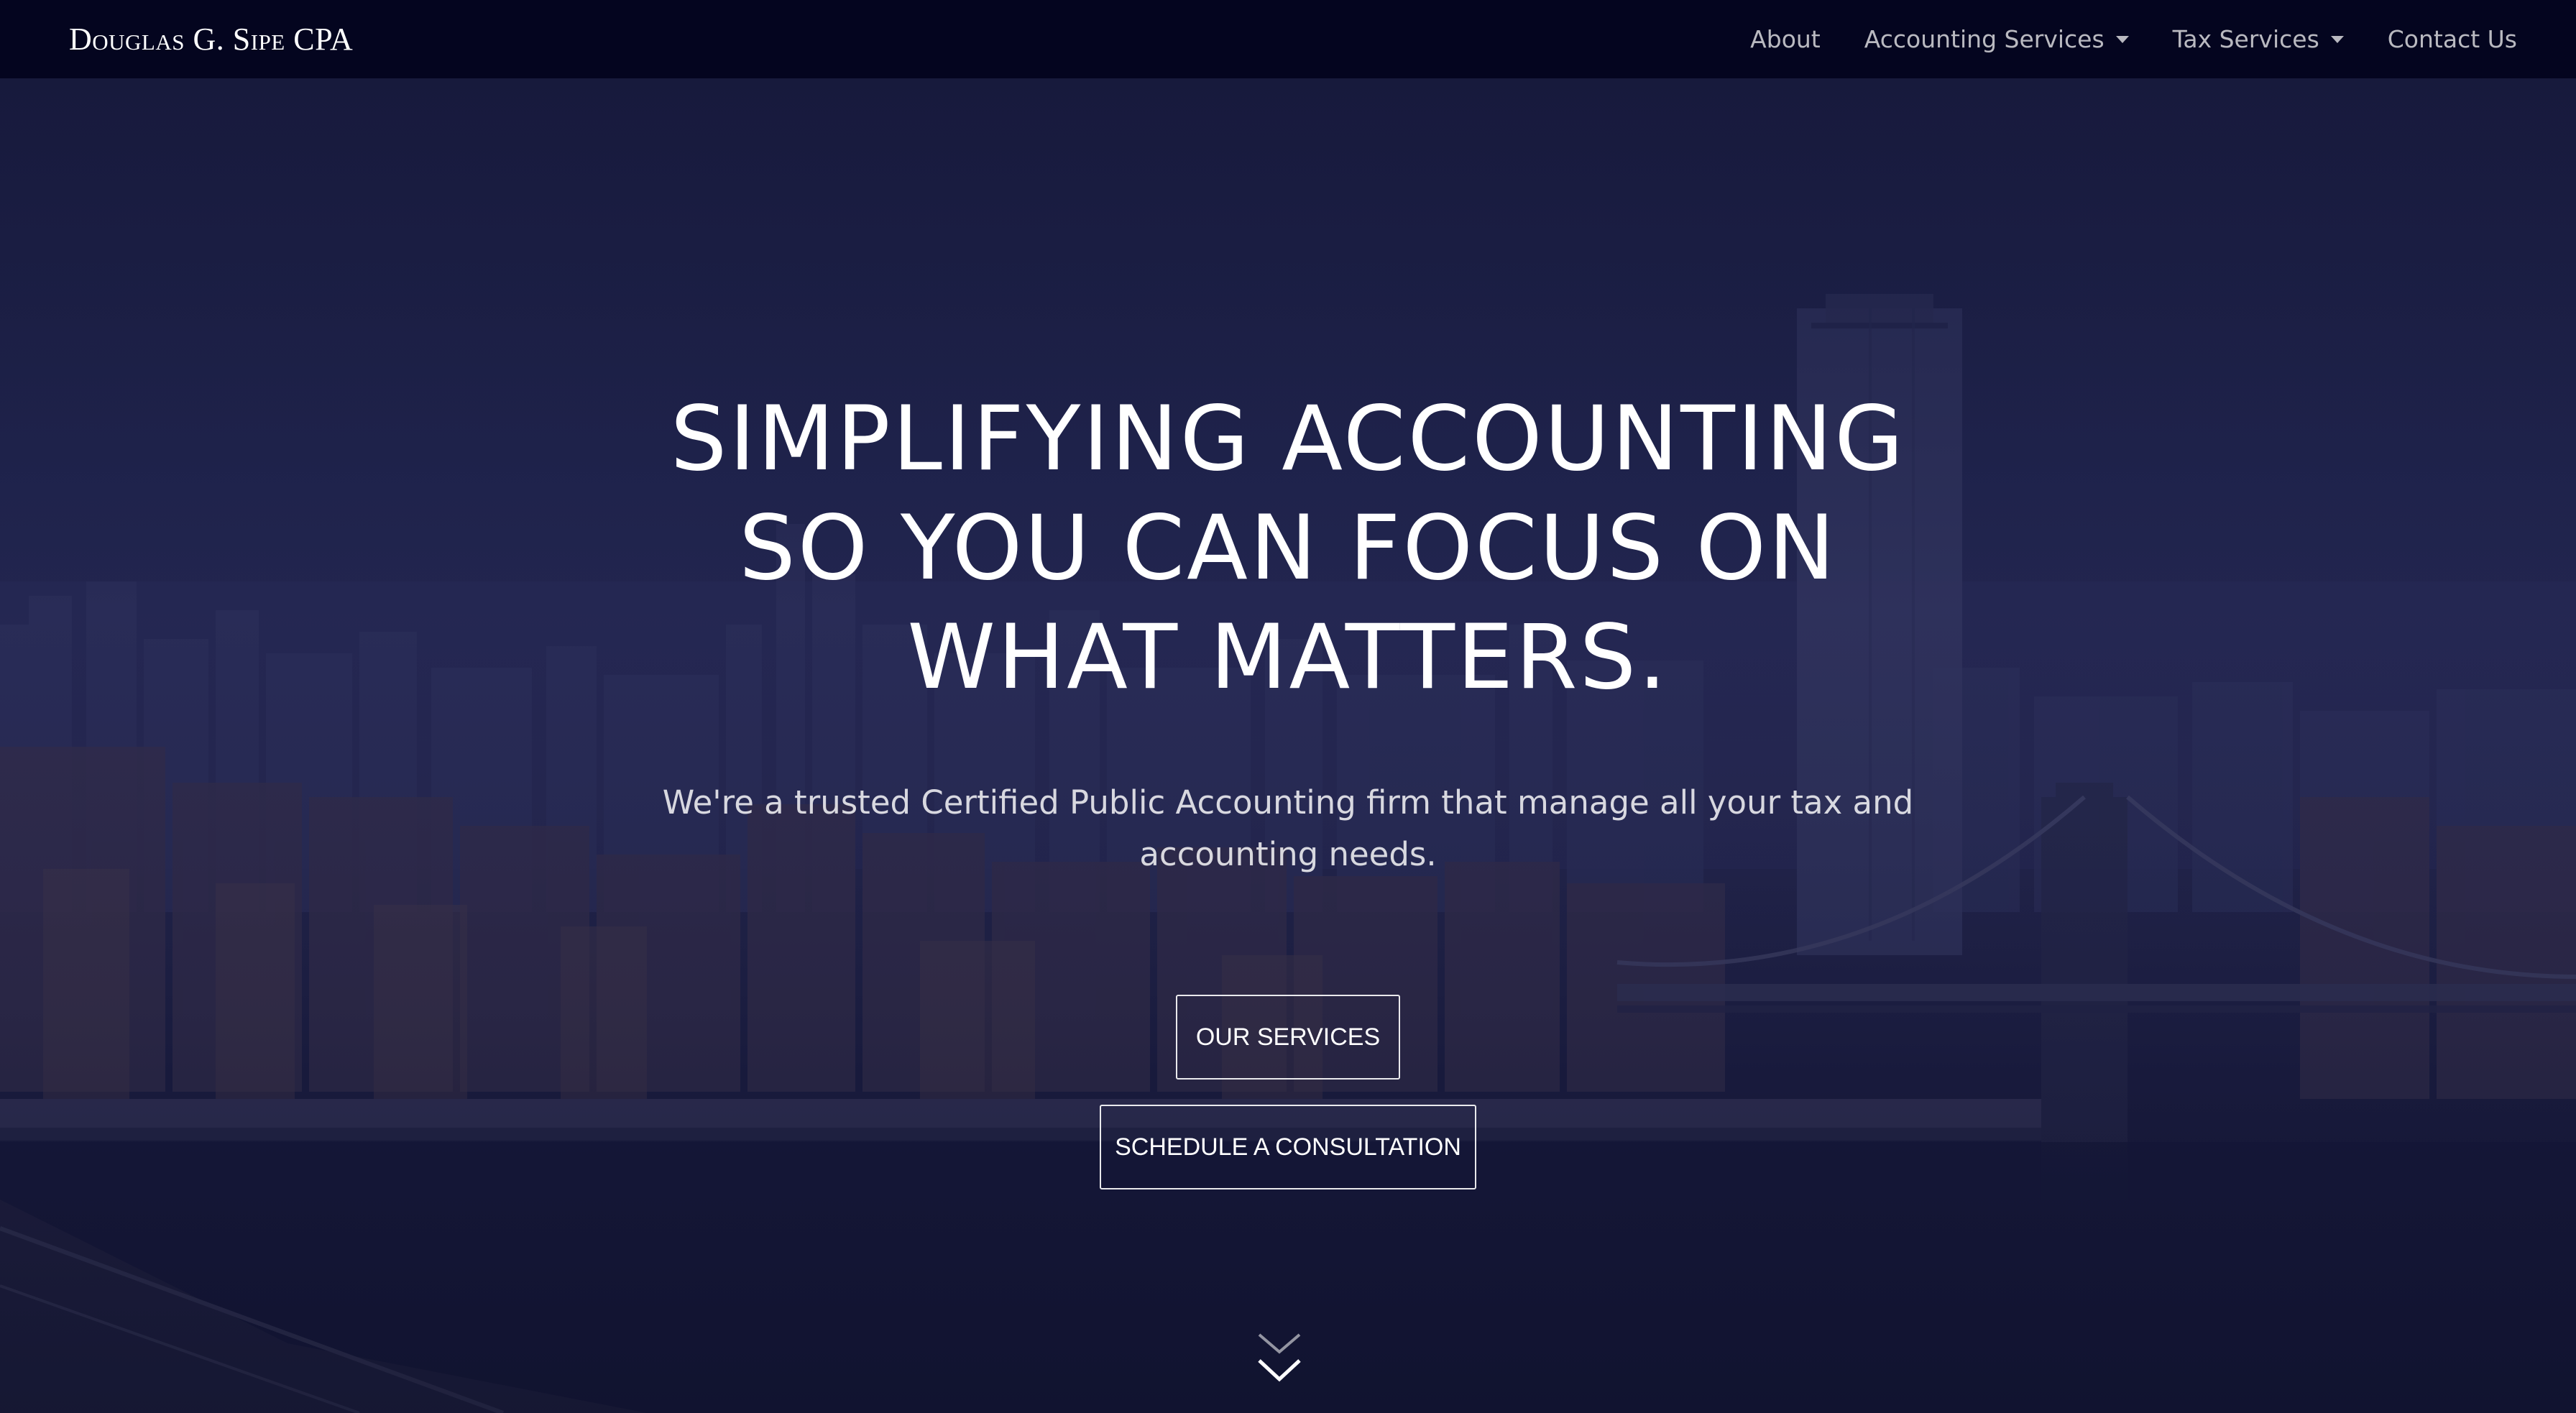 Image resolution: width=2576 pixels, height=1413 pixels. I want to click on headline-line: What Matters., so click(1288, 657).